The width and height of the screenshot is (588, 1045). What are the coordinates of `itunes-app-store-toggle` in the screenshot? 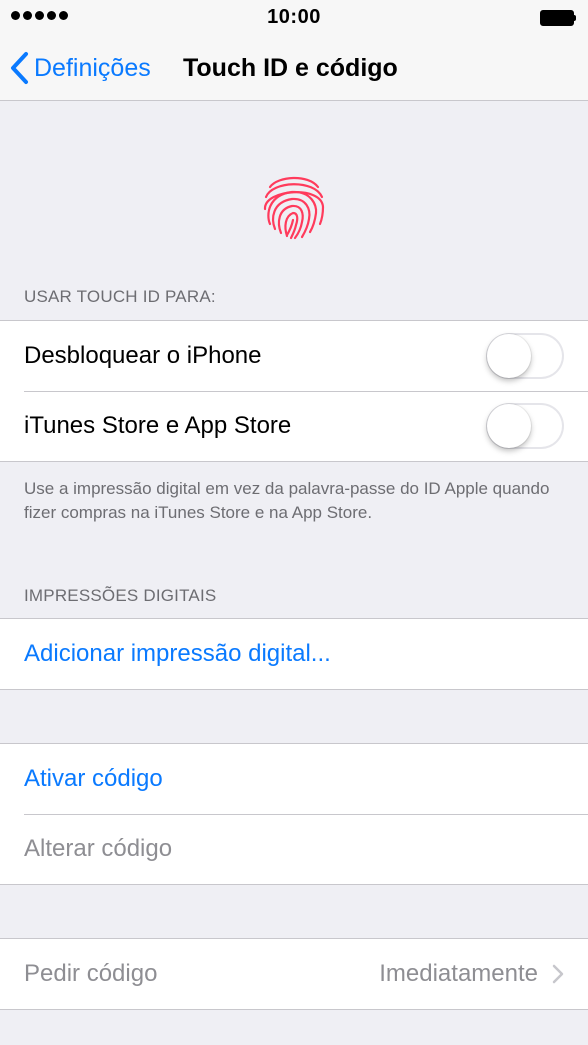 It's located at (525, 426).